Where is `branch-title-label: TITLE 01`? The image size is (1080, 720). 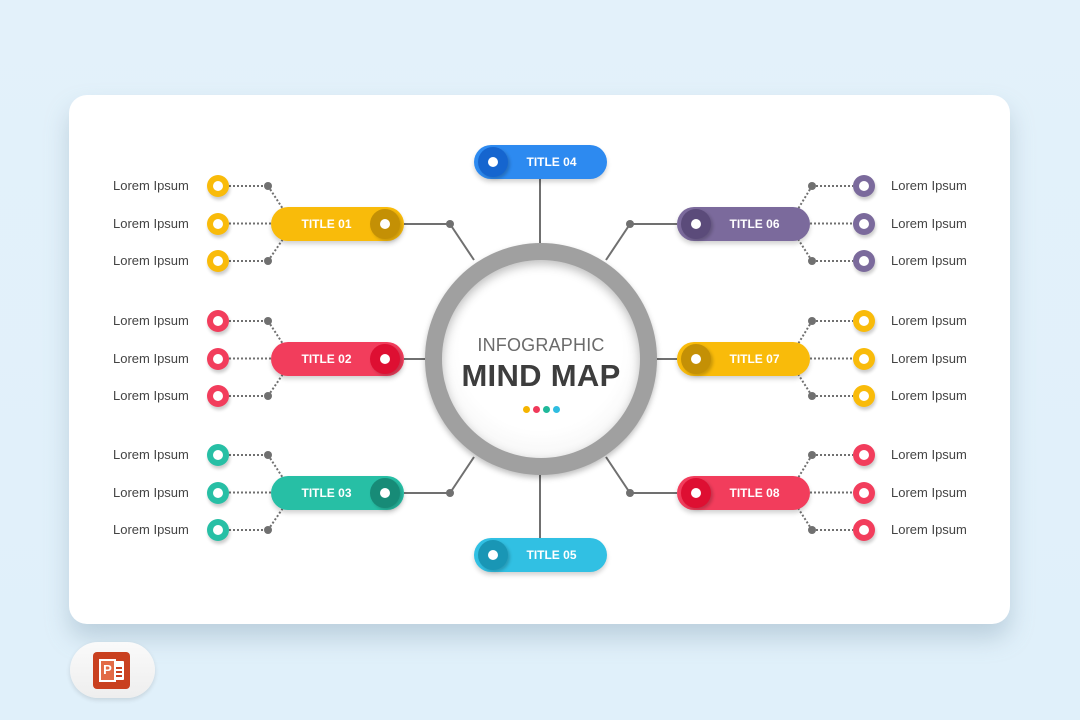
branch-title-label: TITLE 01 is located at coordinates (326, 224).